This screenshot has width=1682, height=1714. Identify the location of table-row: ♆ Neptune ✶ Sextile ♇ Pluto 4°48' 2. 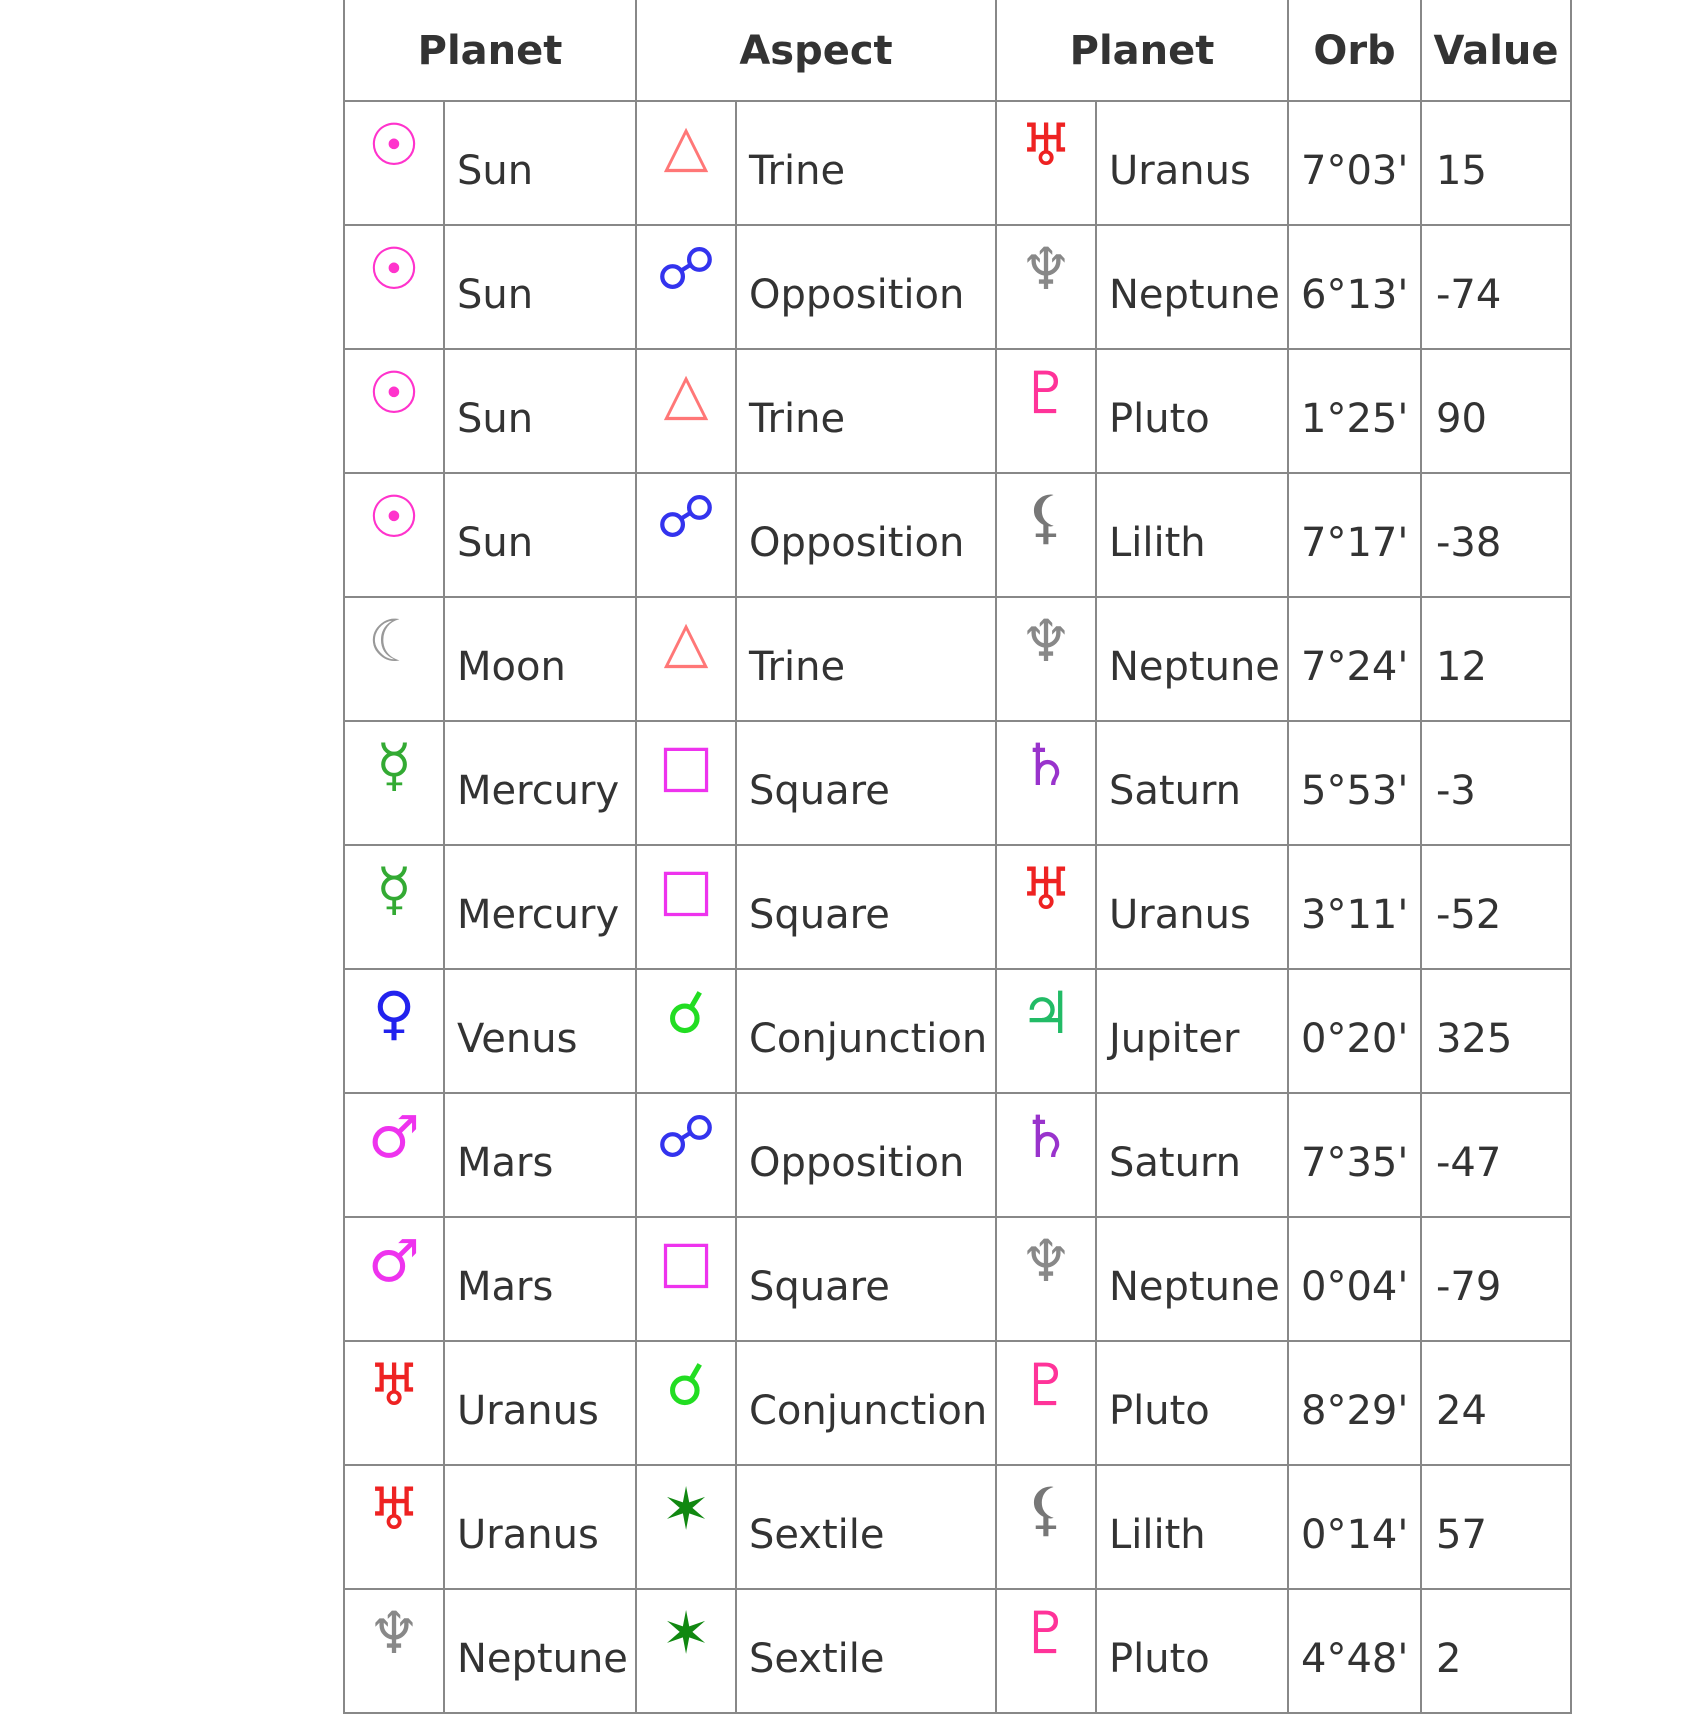
(957, 1651).